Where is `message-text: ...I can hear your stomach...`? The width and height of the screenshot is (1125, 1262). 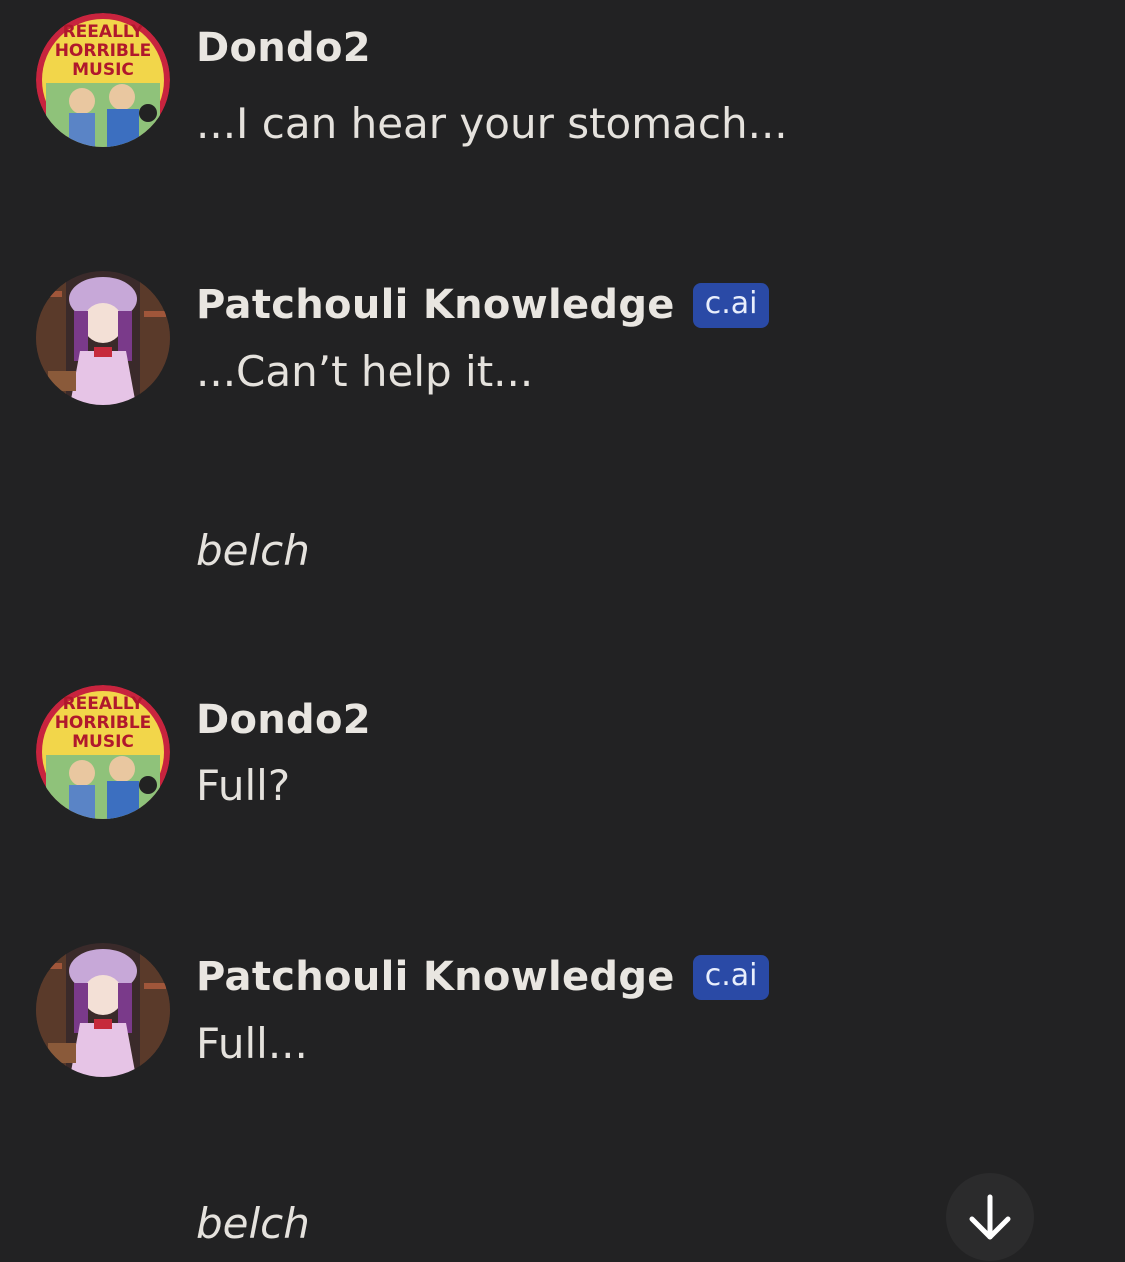
message-text: ...I can hear your stomach... is located at coordinates (492, 123).